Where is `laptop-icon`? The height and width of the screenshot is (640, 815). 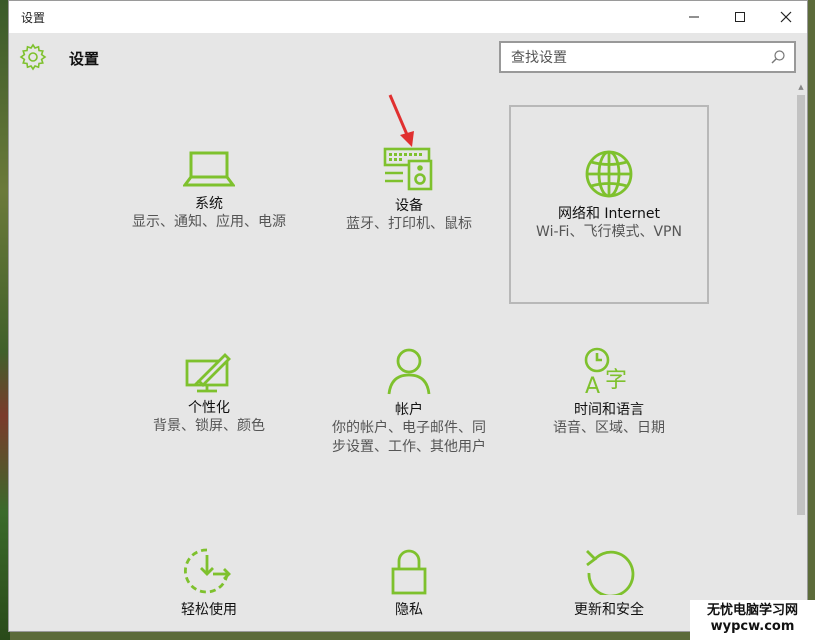 laptop-icon is located at coordinates (209, 169).